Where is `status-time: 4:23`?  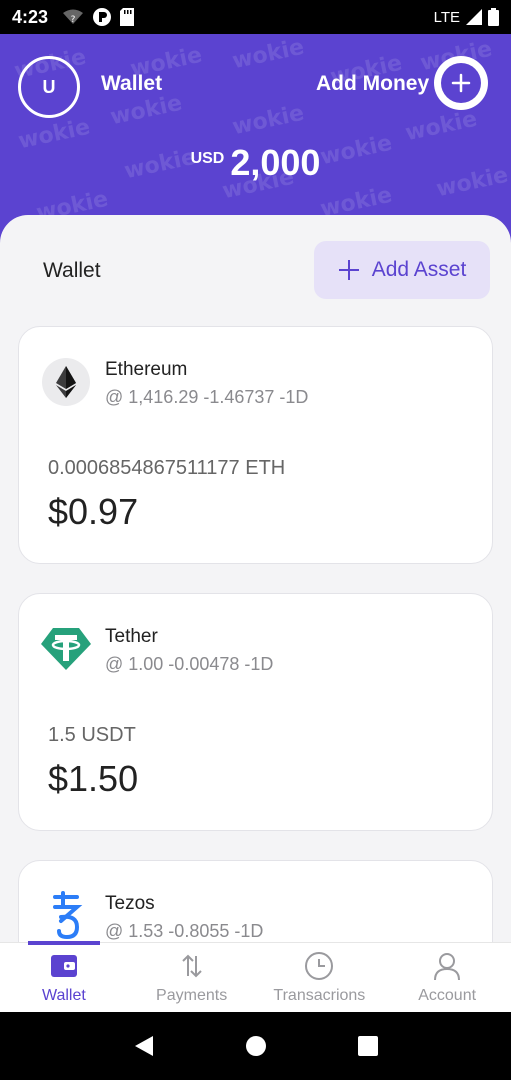 status-time: 4:23 is located at coordinates (30, 16).